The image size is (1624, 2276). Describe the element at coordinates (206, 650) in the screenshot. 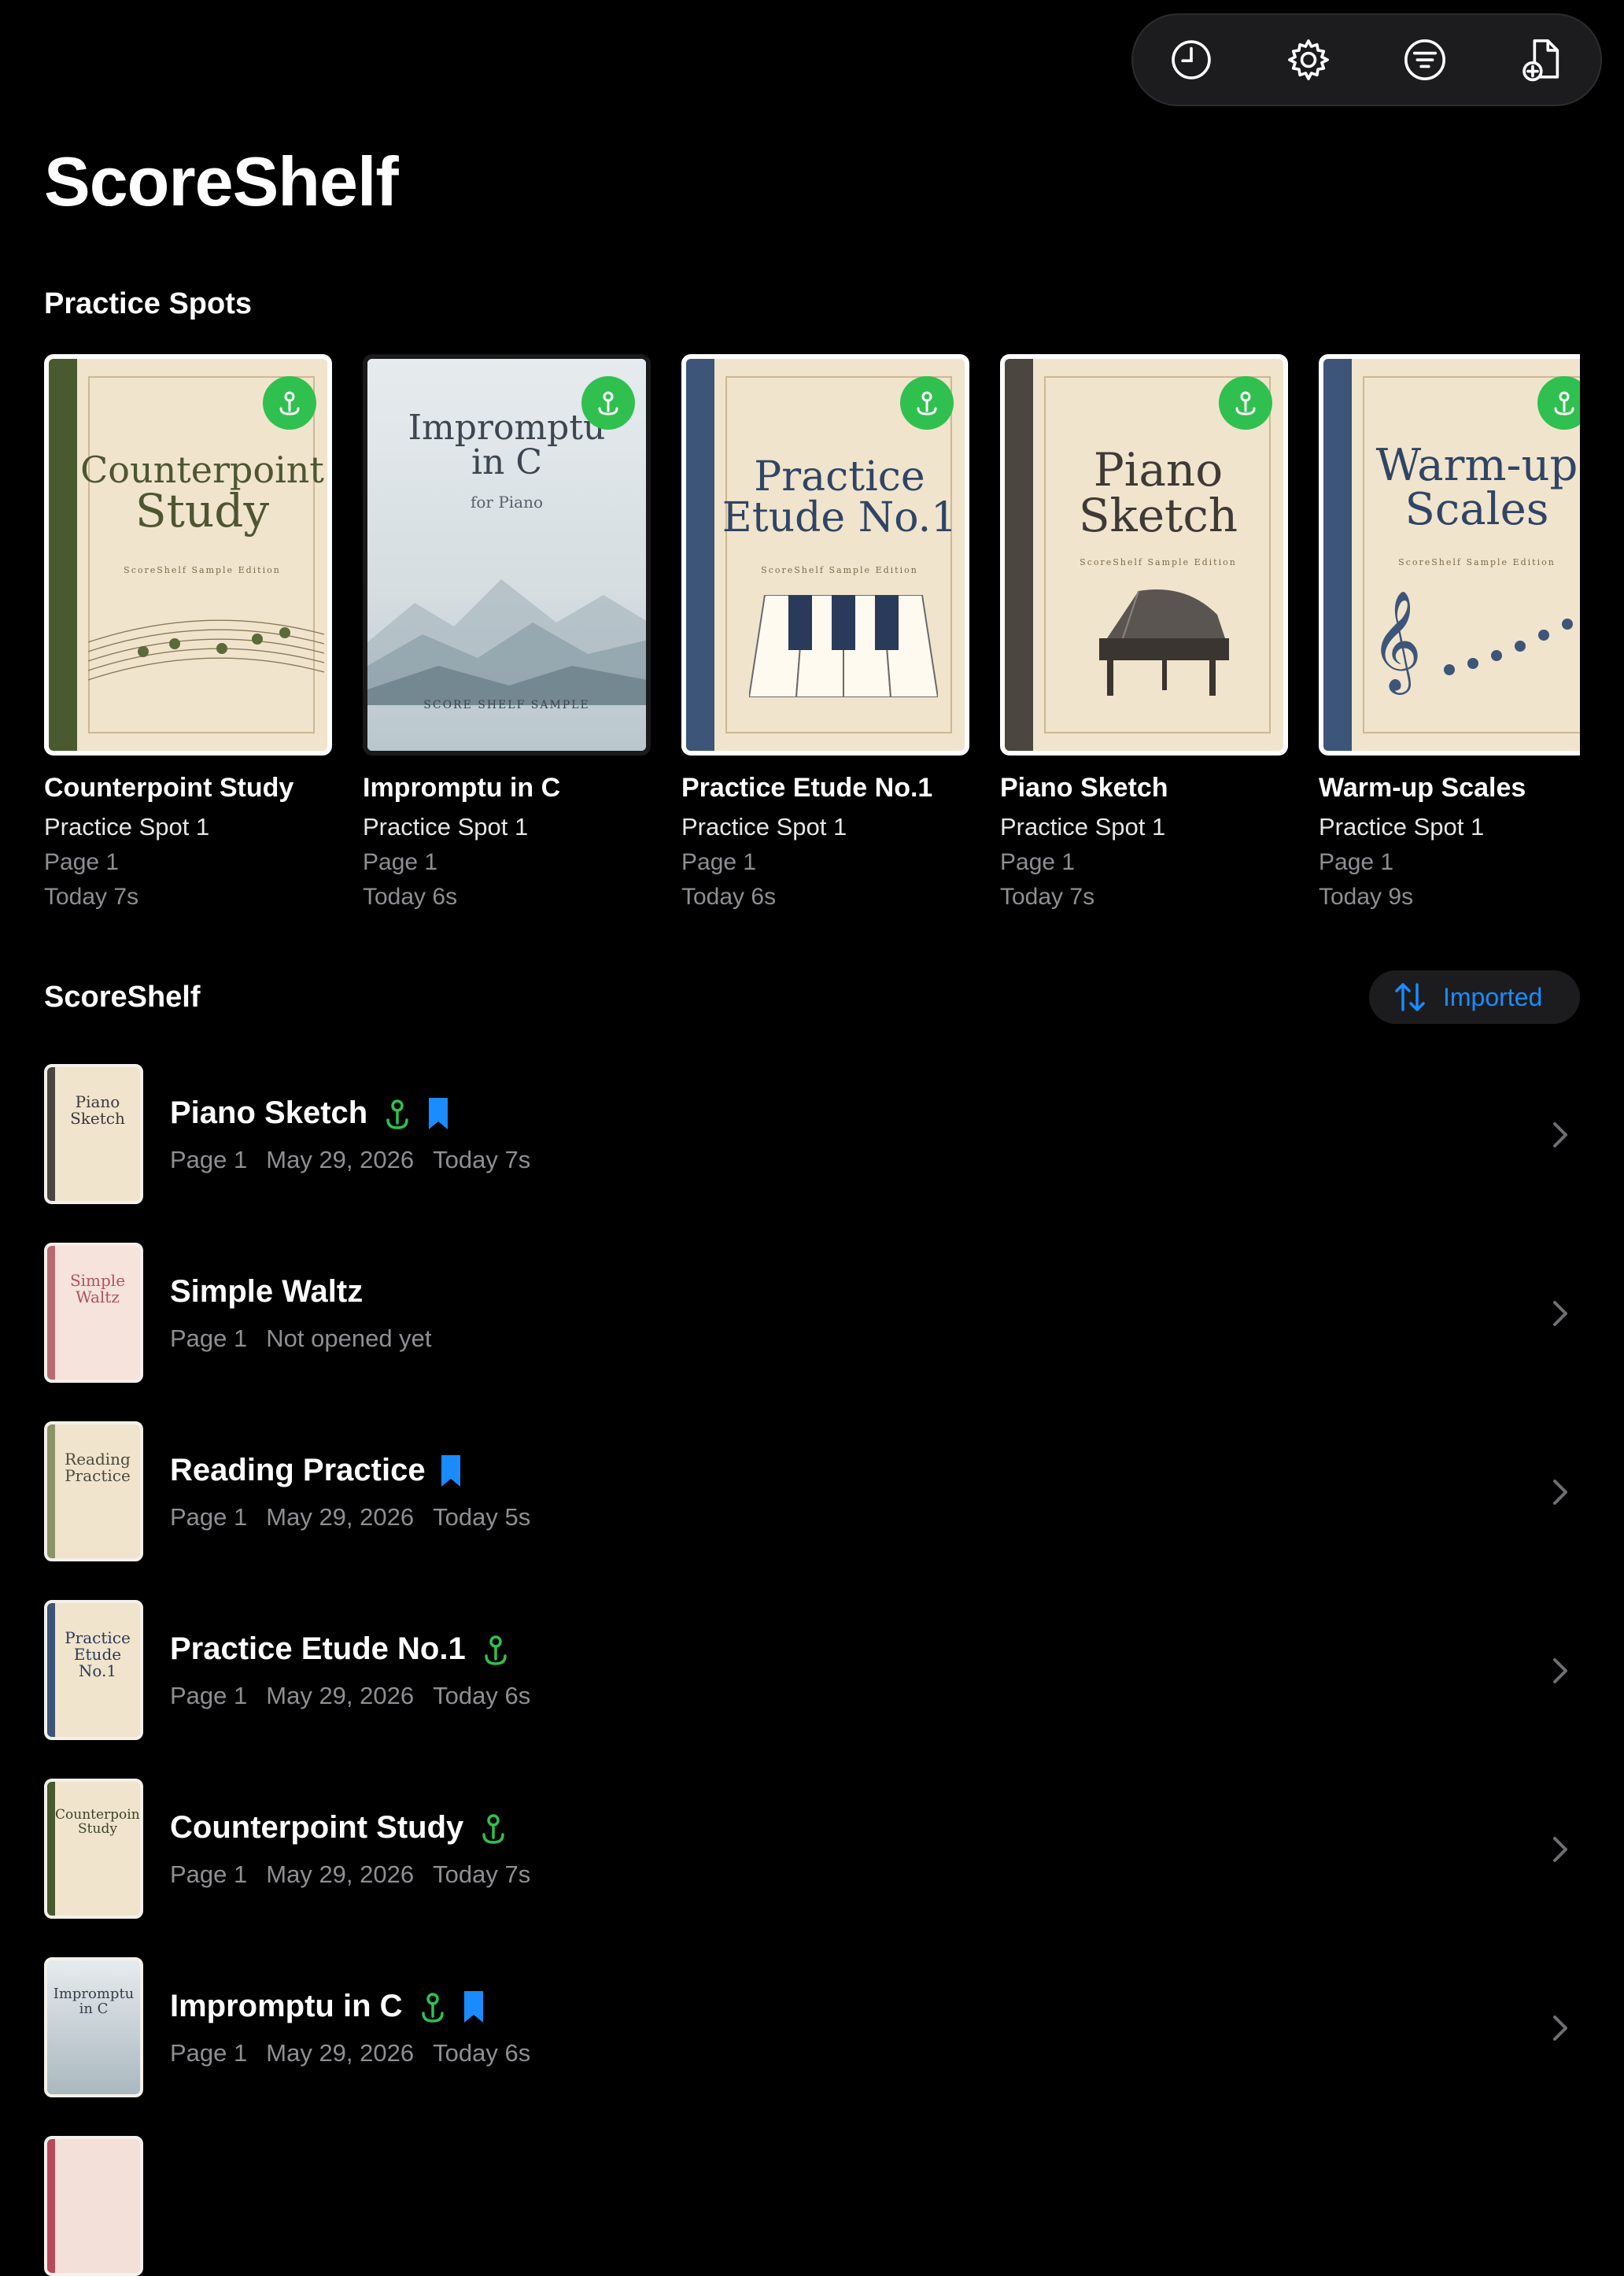

I see `music-staff-illustration` at that location.